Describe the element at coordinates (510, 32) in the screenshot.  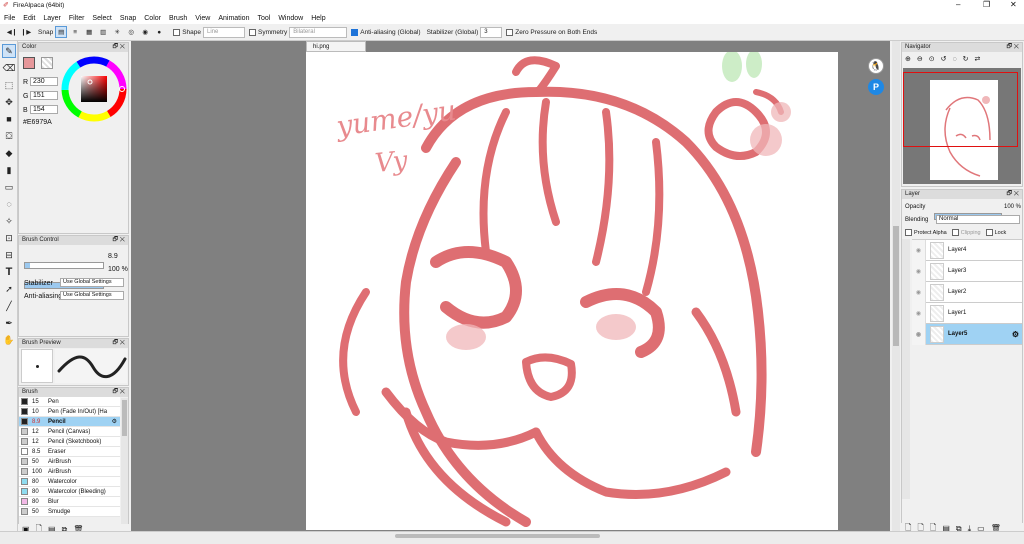
I see `zero-pressure-checkbox` at that location.